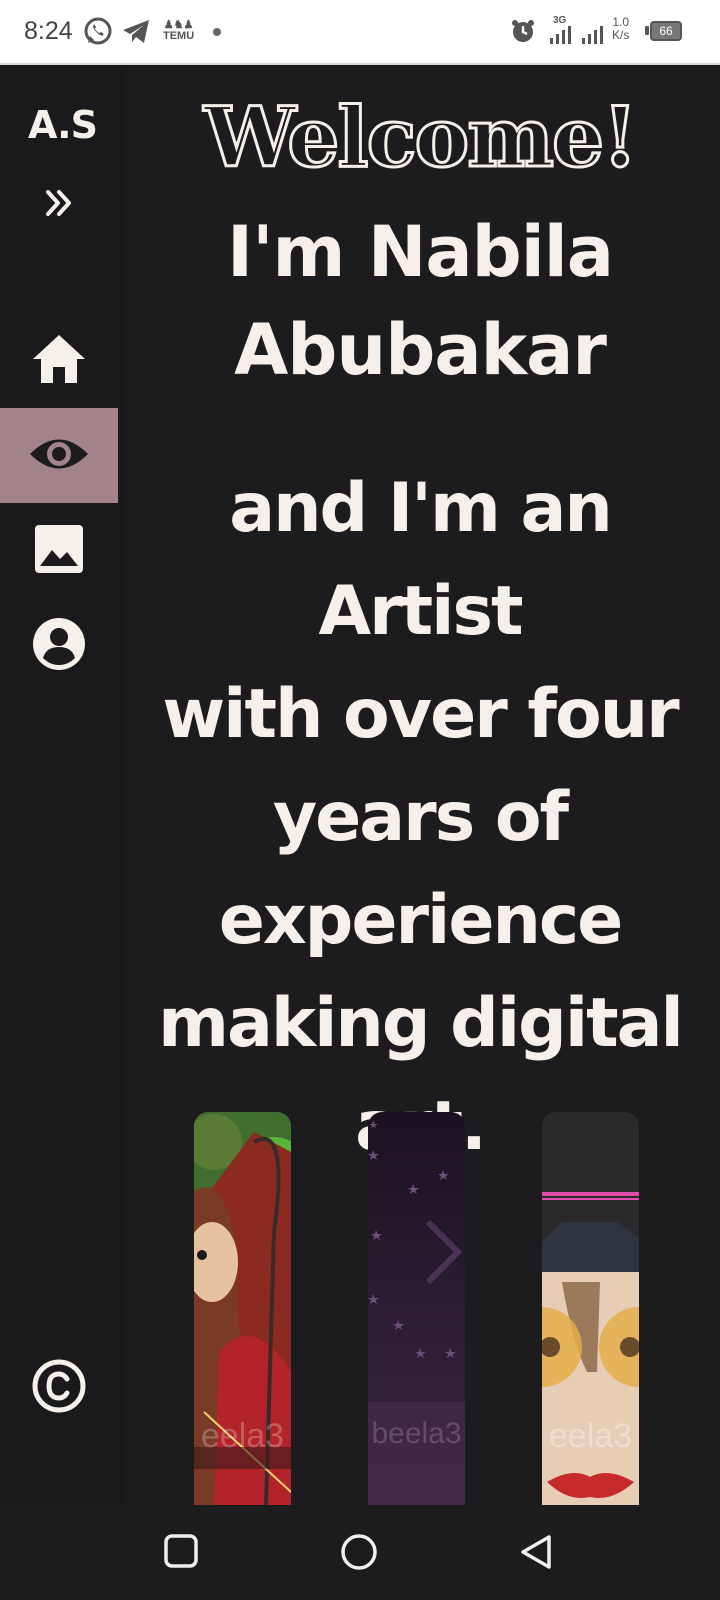 The height and width of the screenshot is (1600, 720). What do you see at coordinates (179, 36) in the screenshot?
I see `temu-label: TEMU` at bounding box center [179, 36].